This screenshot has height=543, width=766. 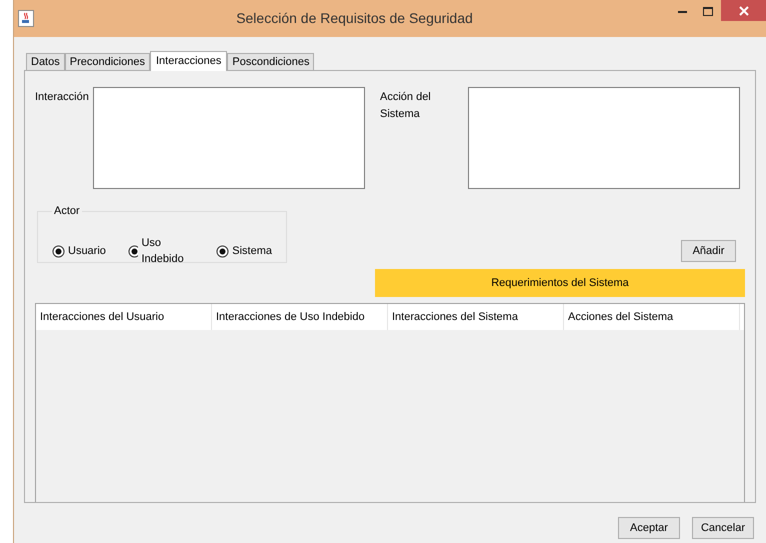 I want to click on radio-option: Usuario, so click(x=79, y=251).